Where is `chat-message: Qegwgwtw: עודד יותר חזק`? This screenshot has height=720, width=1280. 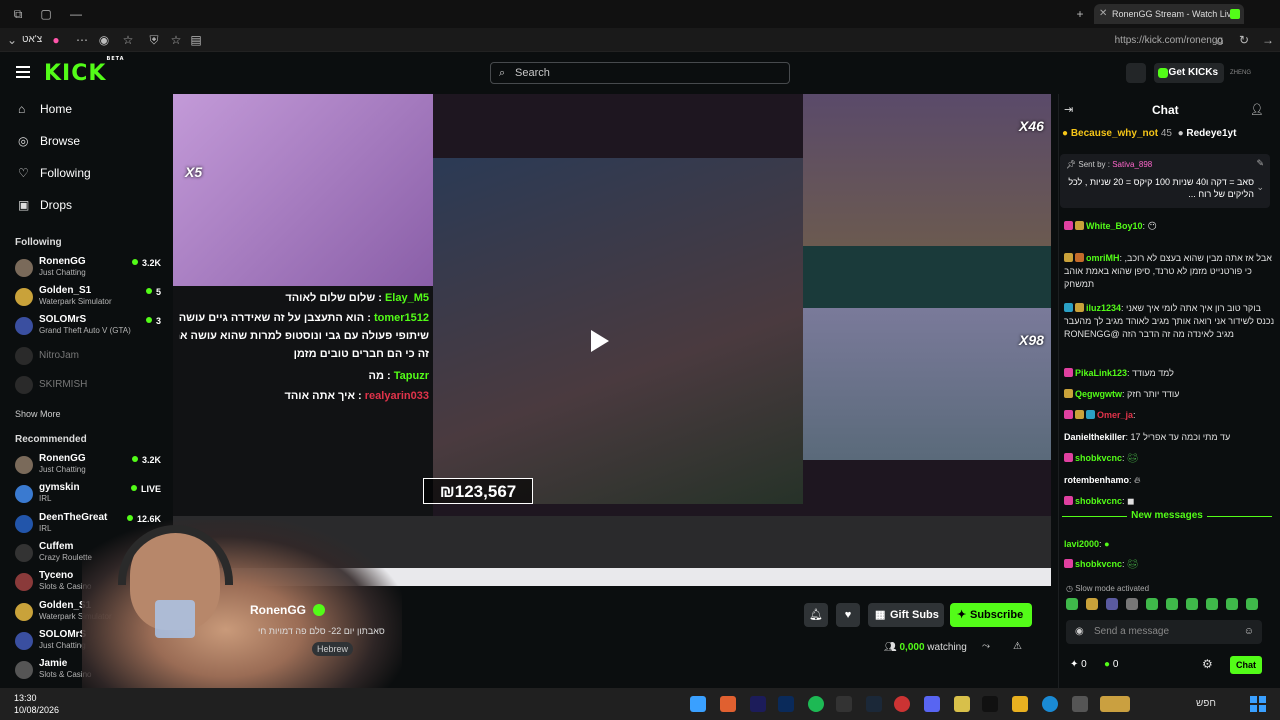 chat-message: Qegwgwtw: עודד יותר חזק is located at coordinates (1170, 394).